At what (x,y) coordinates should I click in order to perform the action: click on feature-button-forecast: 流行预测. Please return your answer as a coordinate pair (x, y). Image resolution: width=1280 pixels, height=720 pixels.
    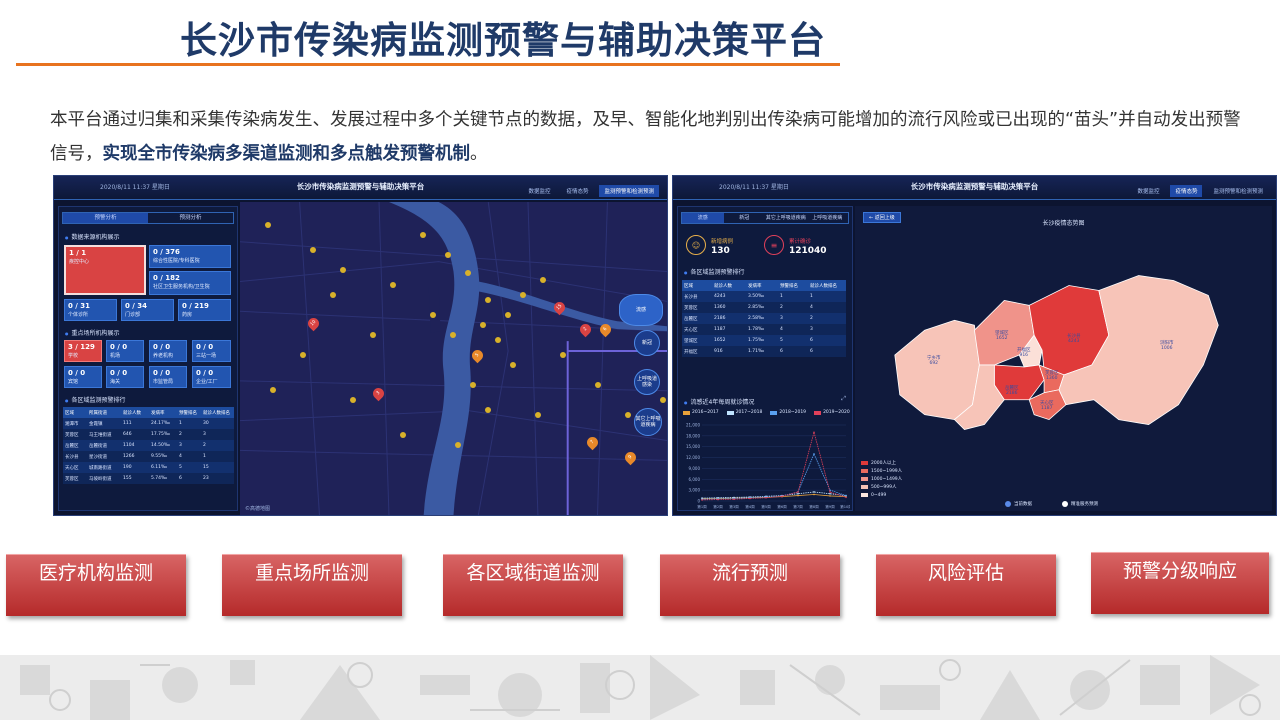
    Looking at the image, I should click on (750, 585).